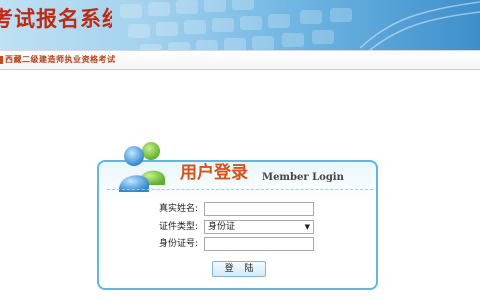 The height and width of the screenshot is (300, 480). What do you see at coordinates (178, 227) in the screenshot?
I see `id-type-label: 证件类型:` at bounding box center [178, 227].